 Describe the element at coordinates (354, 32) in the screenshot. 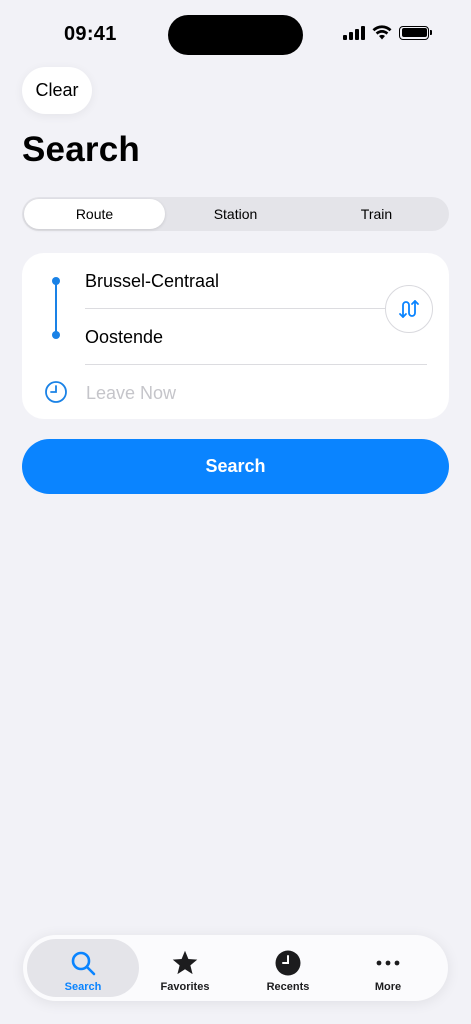

I see `cellular-signal-icon` at that location.